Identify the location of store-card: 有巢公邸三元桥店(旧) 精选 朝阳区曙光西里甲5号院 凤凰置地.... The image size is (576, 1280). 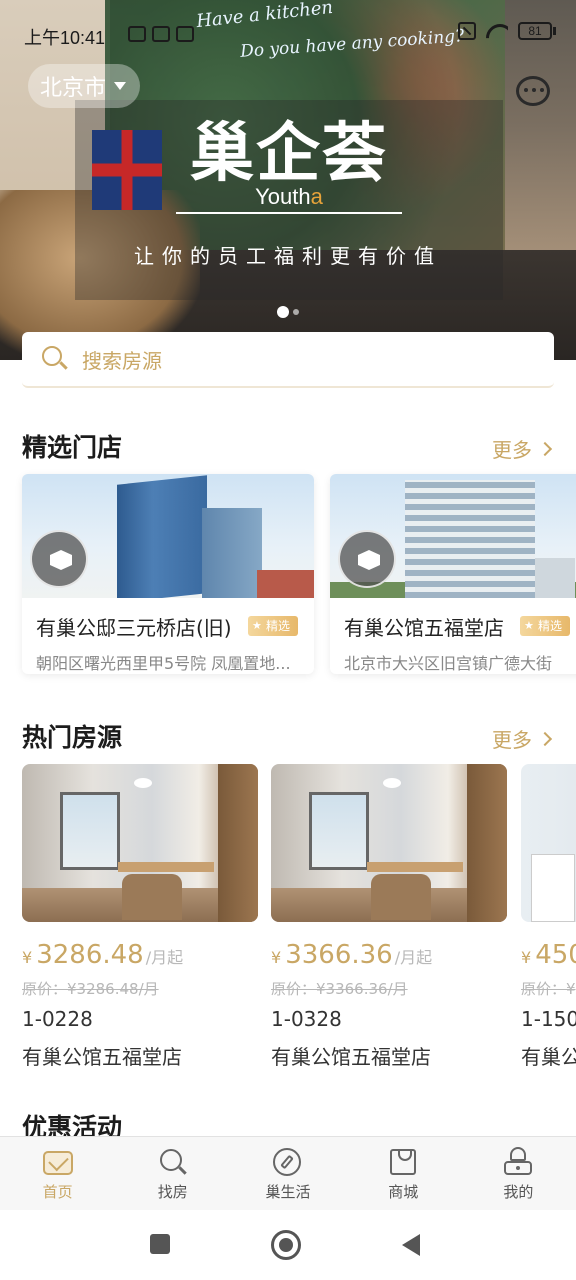
(168, 574).